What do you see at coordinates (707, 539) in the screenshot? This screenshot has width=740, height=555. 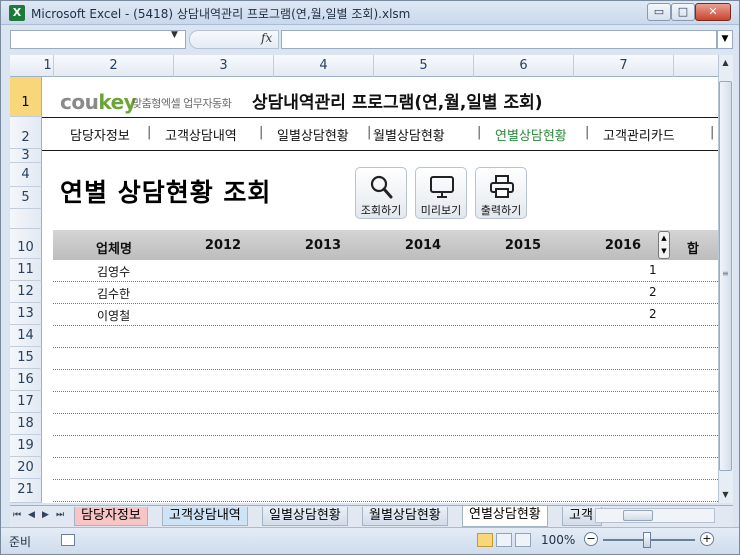 I see `zoom-in-button: +` at bounding box center [707, 539].